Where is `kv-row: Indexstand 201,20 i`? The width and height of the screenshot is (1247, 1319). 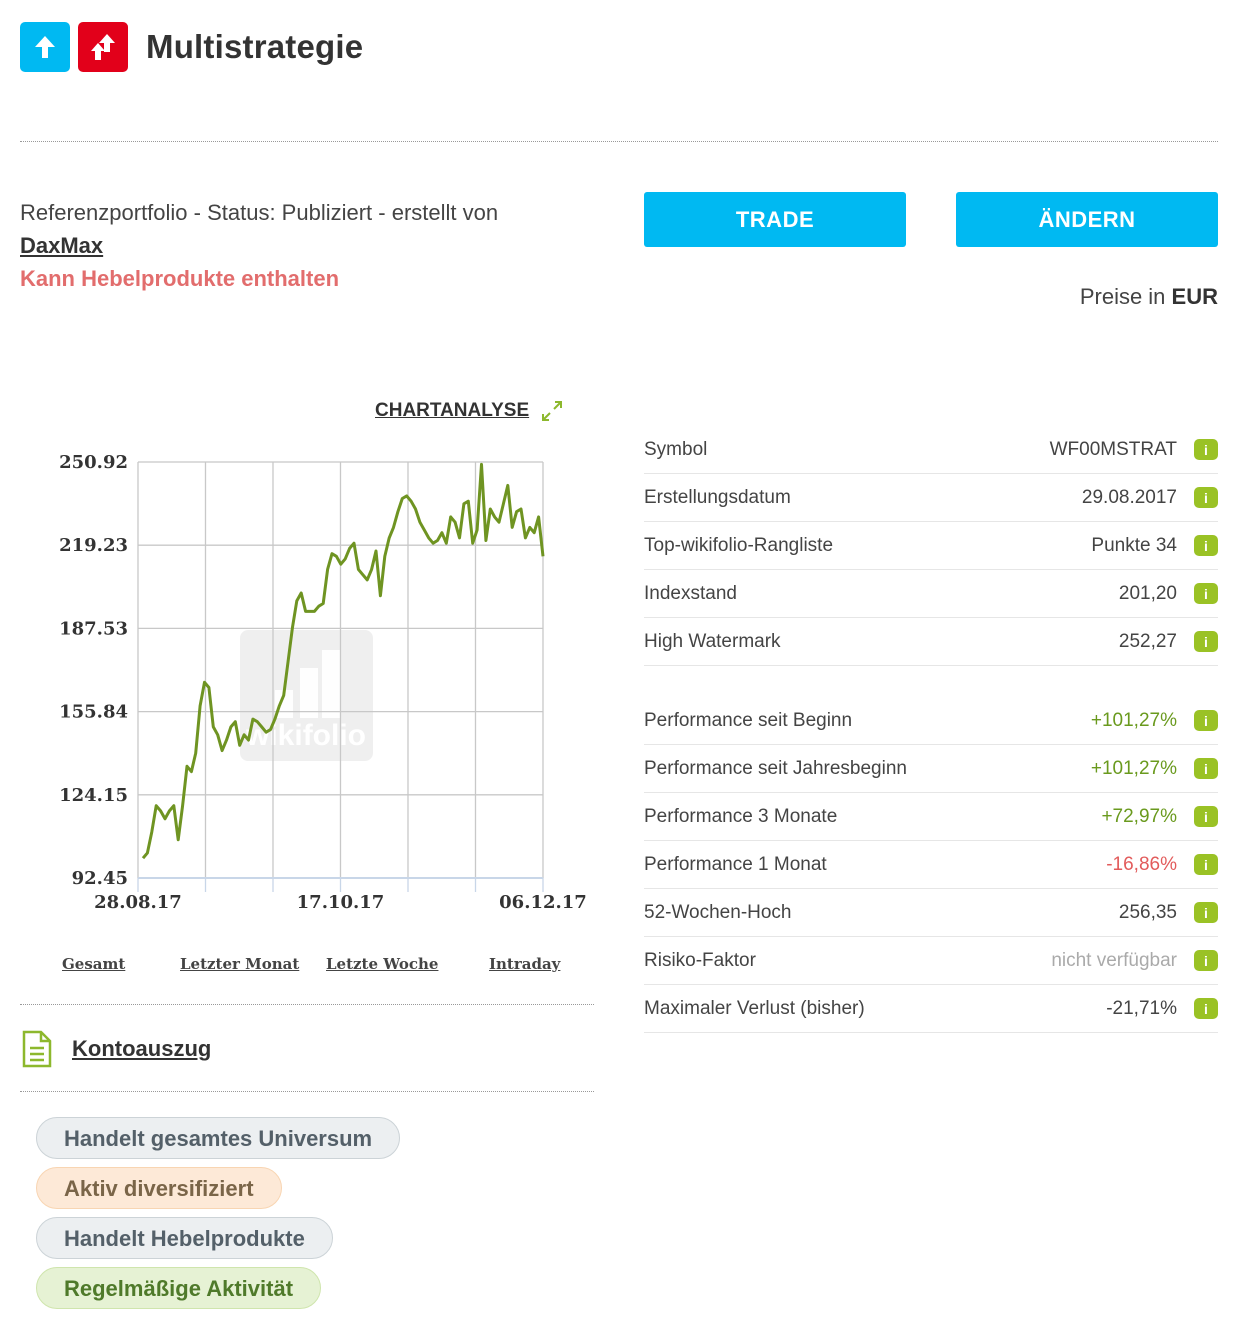 kv-row: Indexstand 201,20 i is located at coordinates (931, 594).